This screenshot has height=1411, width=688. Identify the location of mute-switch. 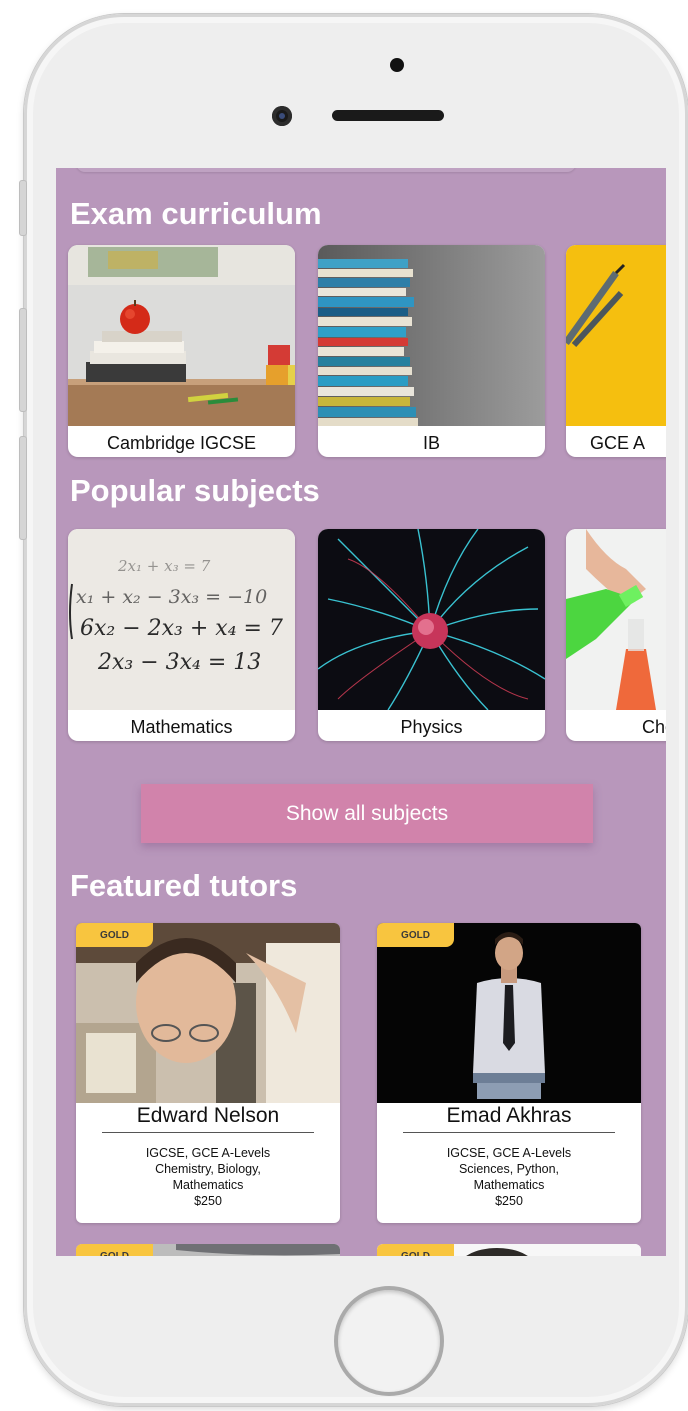
(23, 208).